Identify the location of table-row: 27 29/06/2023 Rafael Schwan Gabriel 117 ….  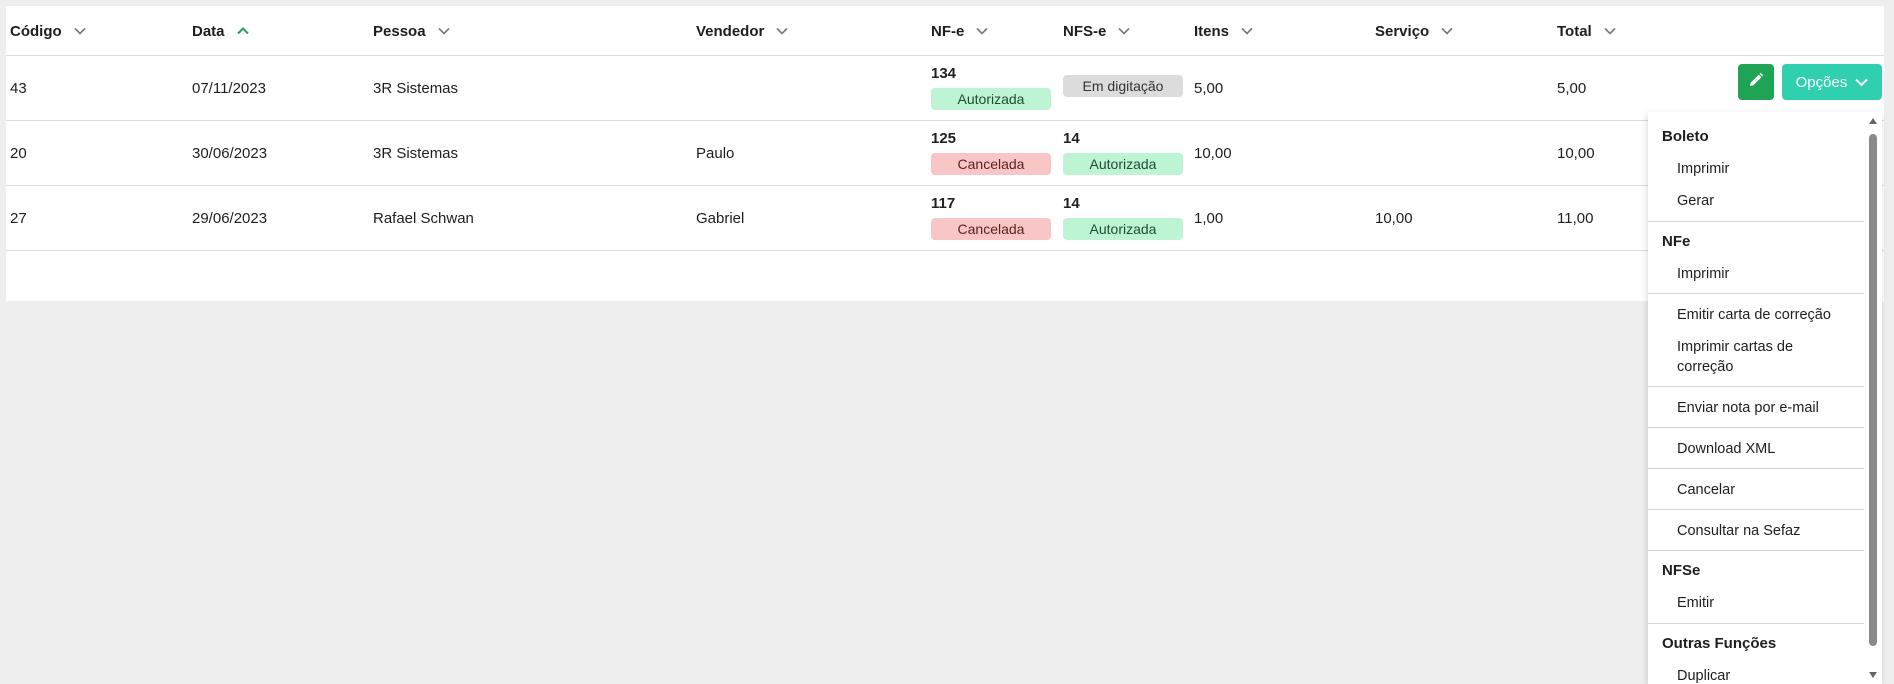
(945, 218).